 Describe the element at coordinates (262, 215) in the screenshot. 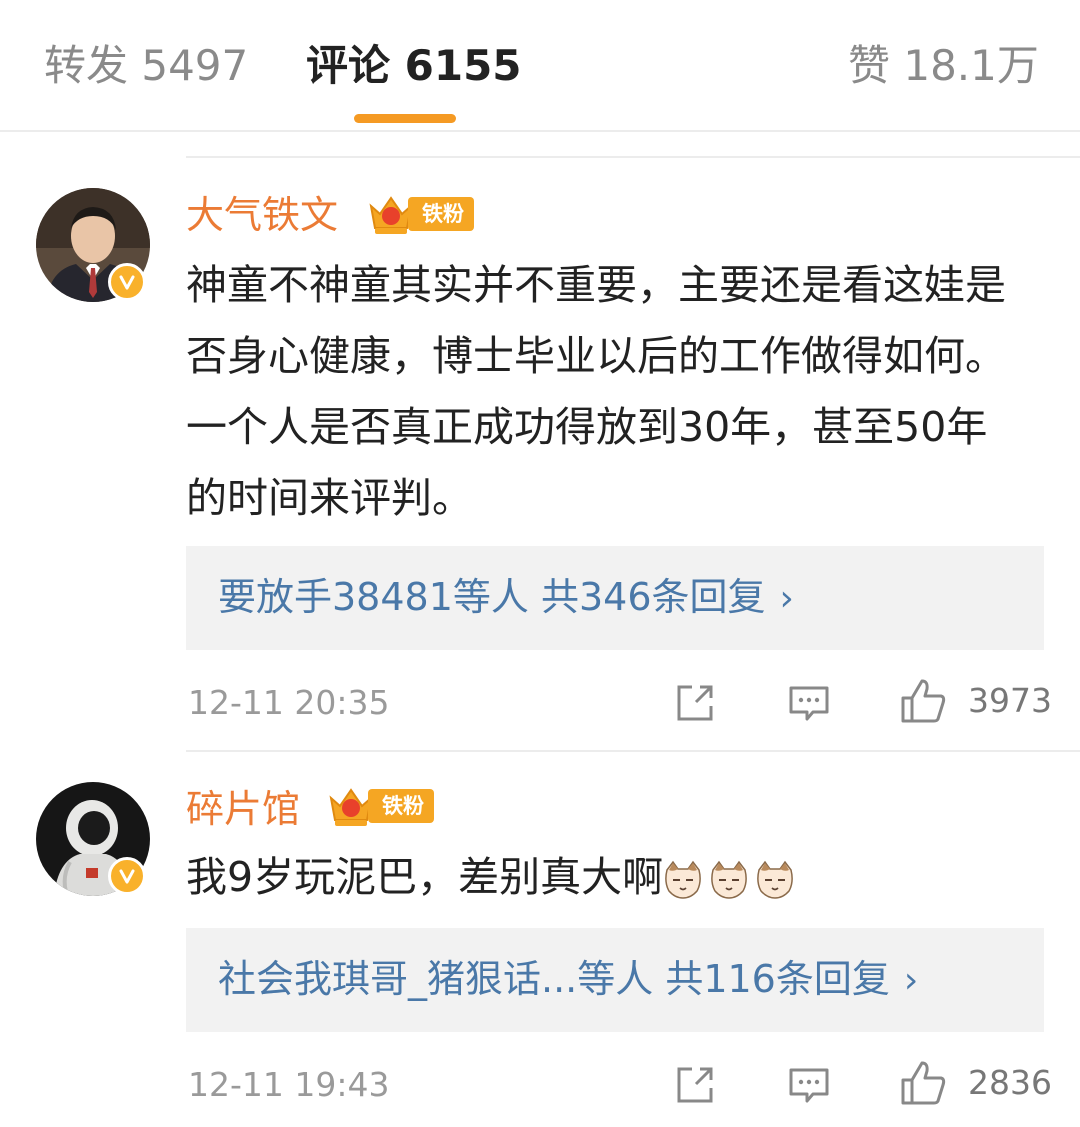

I see `username: 大气铁文` at that location.